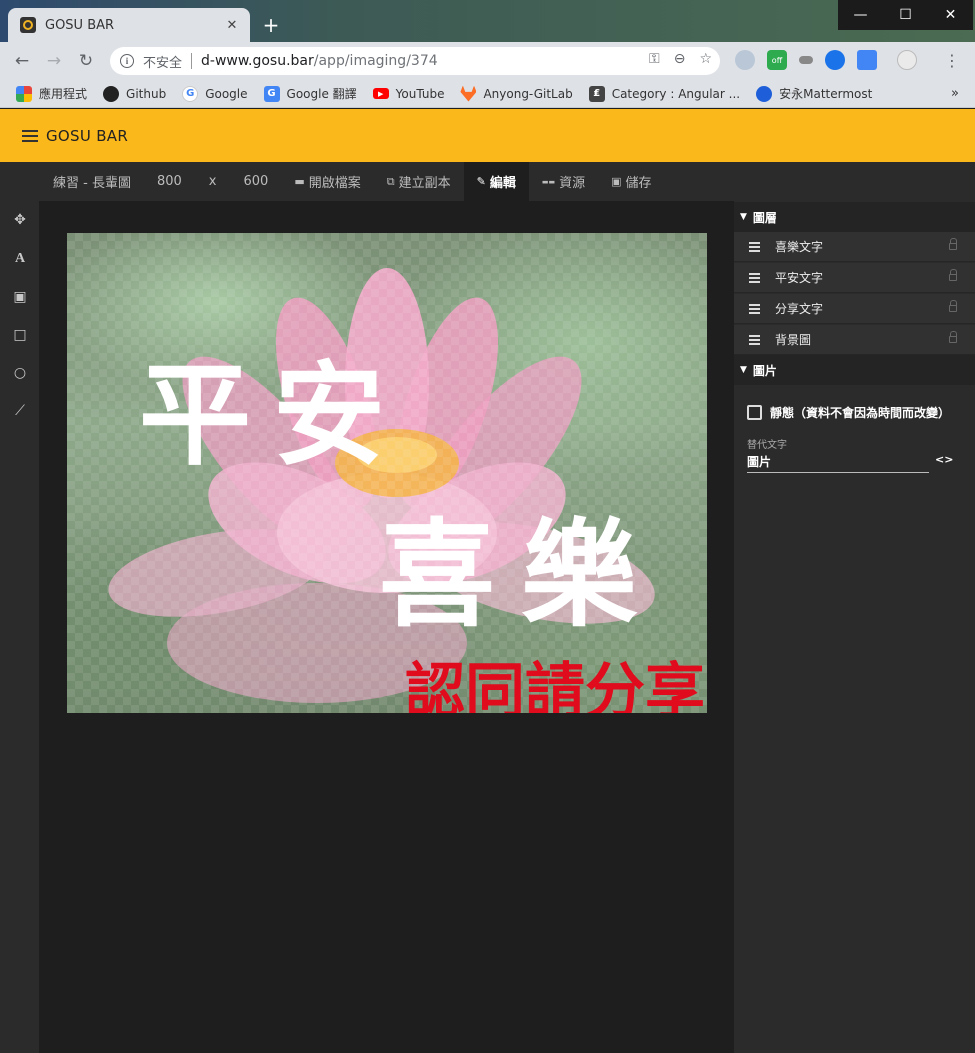 The width and height of the screenshot is (975, 1053). Describe the element at coordinates (63, 94) in the screenshot. I see `bookmark-label: 應用程式` at that location.